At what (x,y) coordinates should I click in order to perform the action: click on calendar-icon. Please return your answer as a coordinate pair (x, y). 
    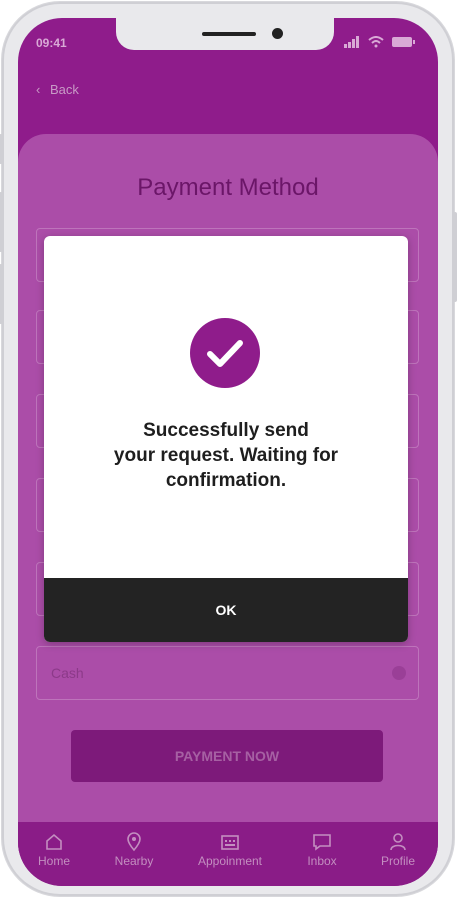
    Looking at the image, I should click on (230, 842).